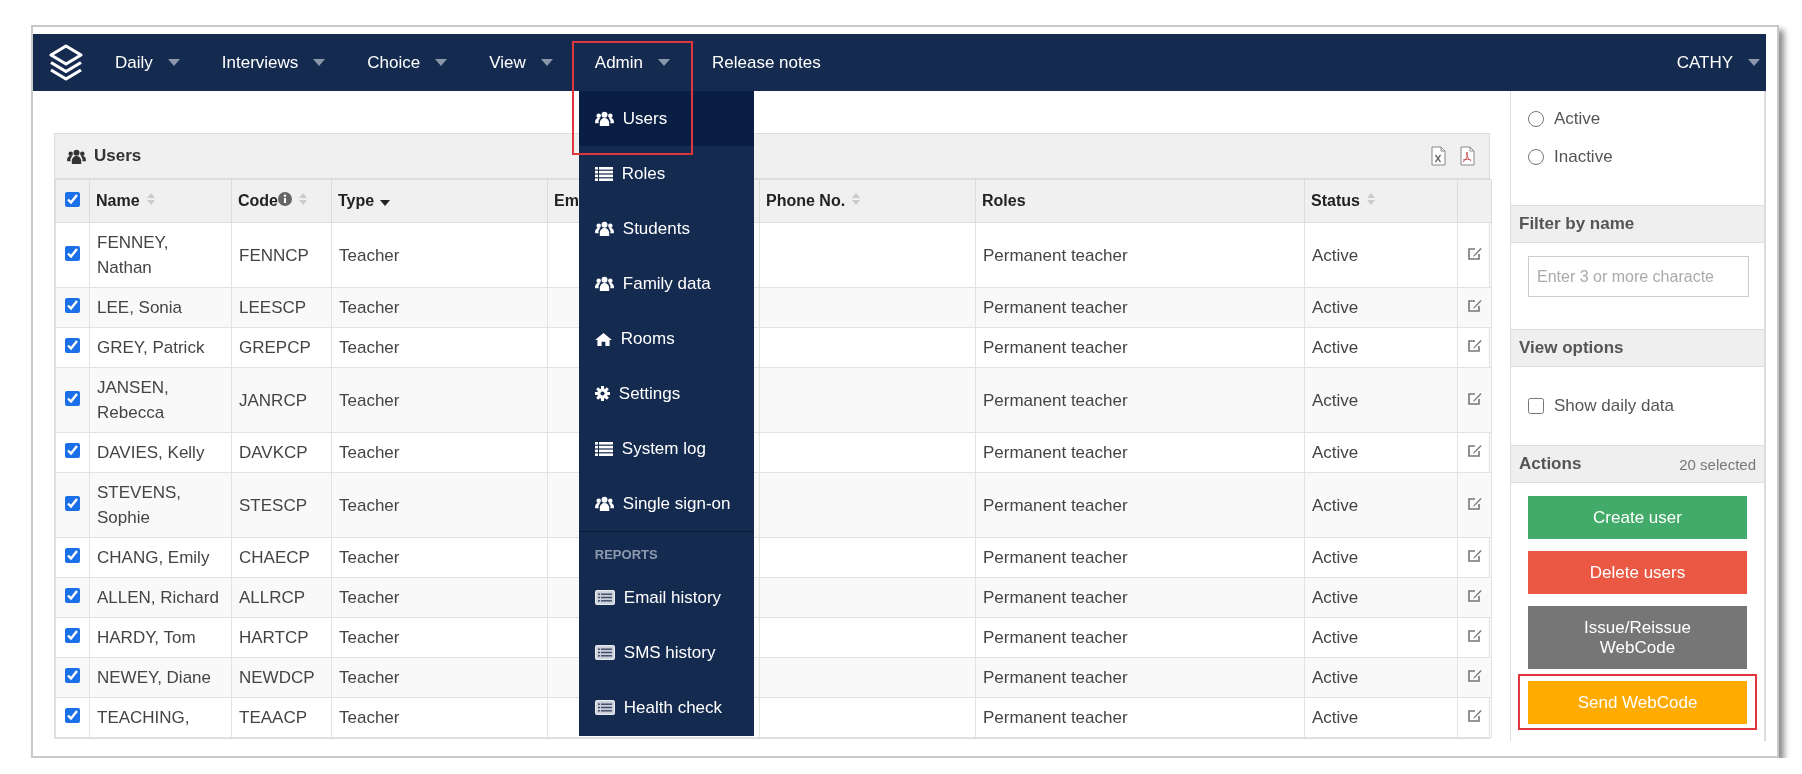  What do you see at coordinates (273, 452) in the screenshot?
I see `table-cell: DAVKCP` at bounding box center [273, 452].